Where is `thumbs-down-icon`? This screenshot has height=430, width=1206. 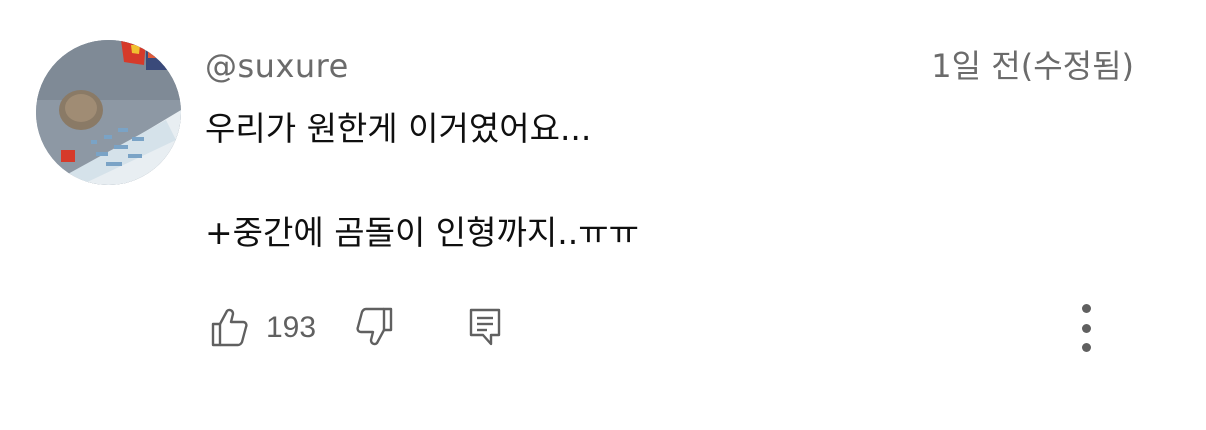
thumbs-down-icon is located at coordinates (375, 328).